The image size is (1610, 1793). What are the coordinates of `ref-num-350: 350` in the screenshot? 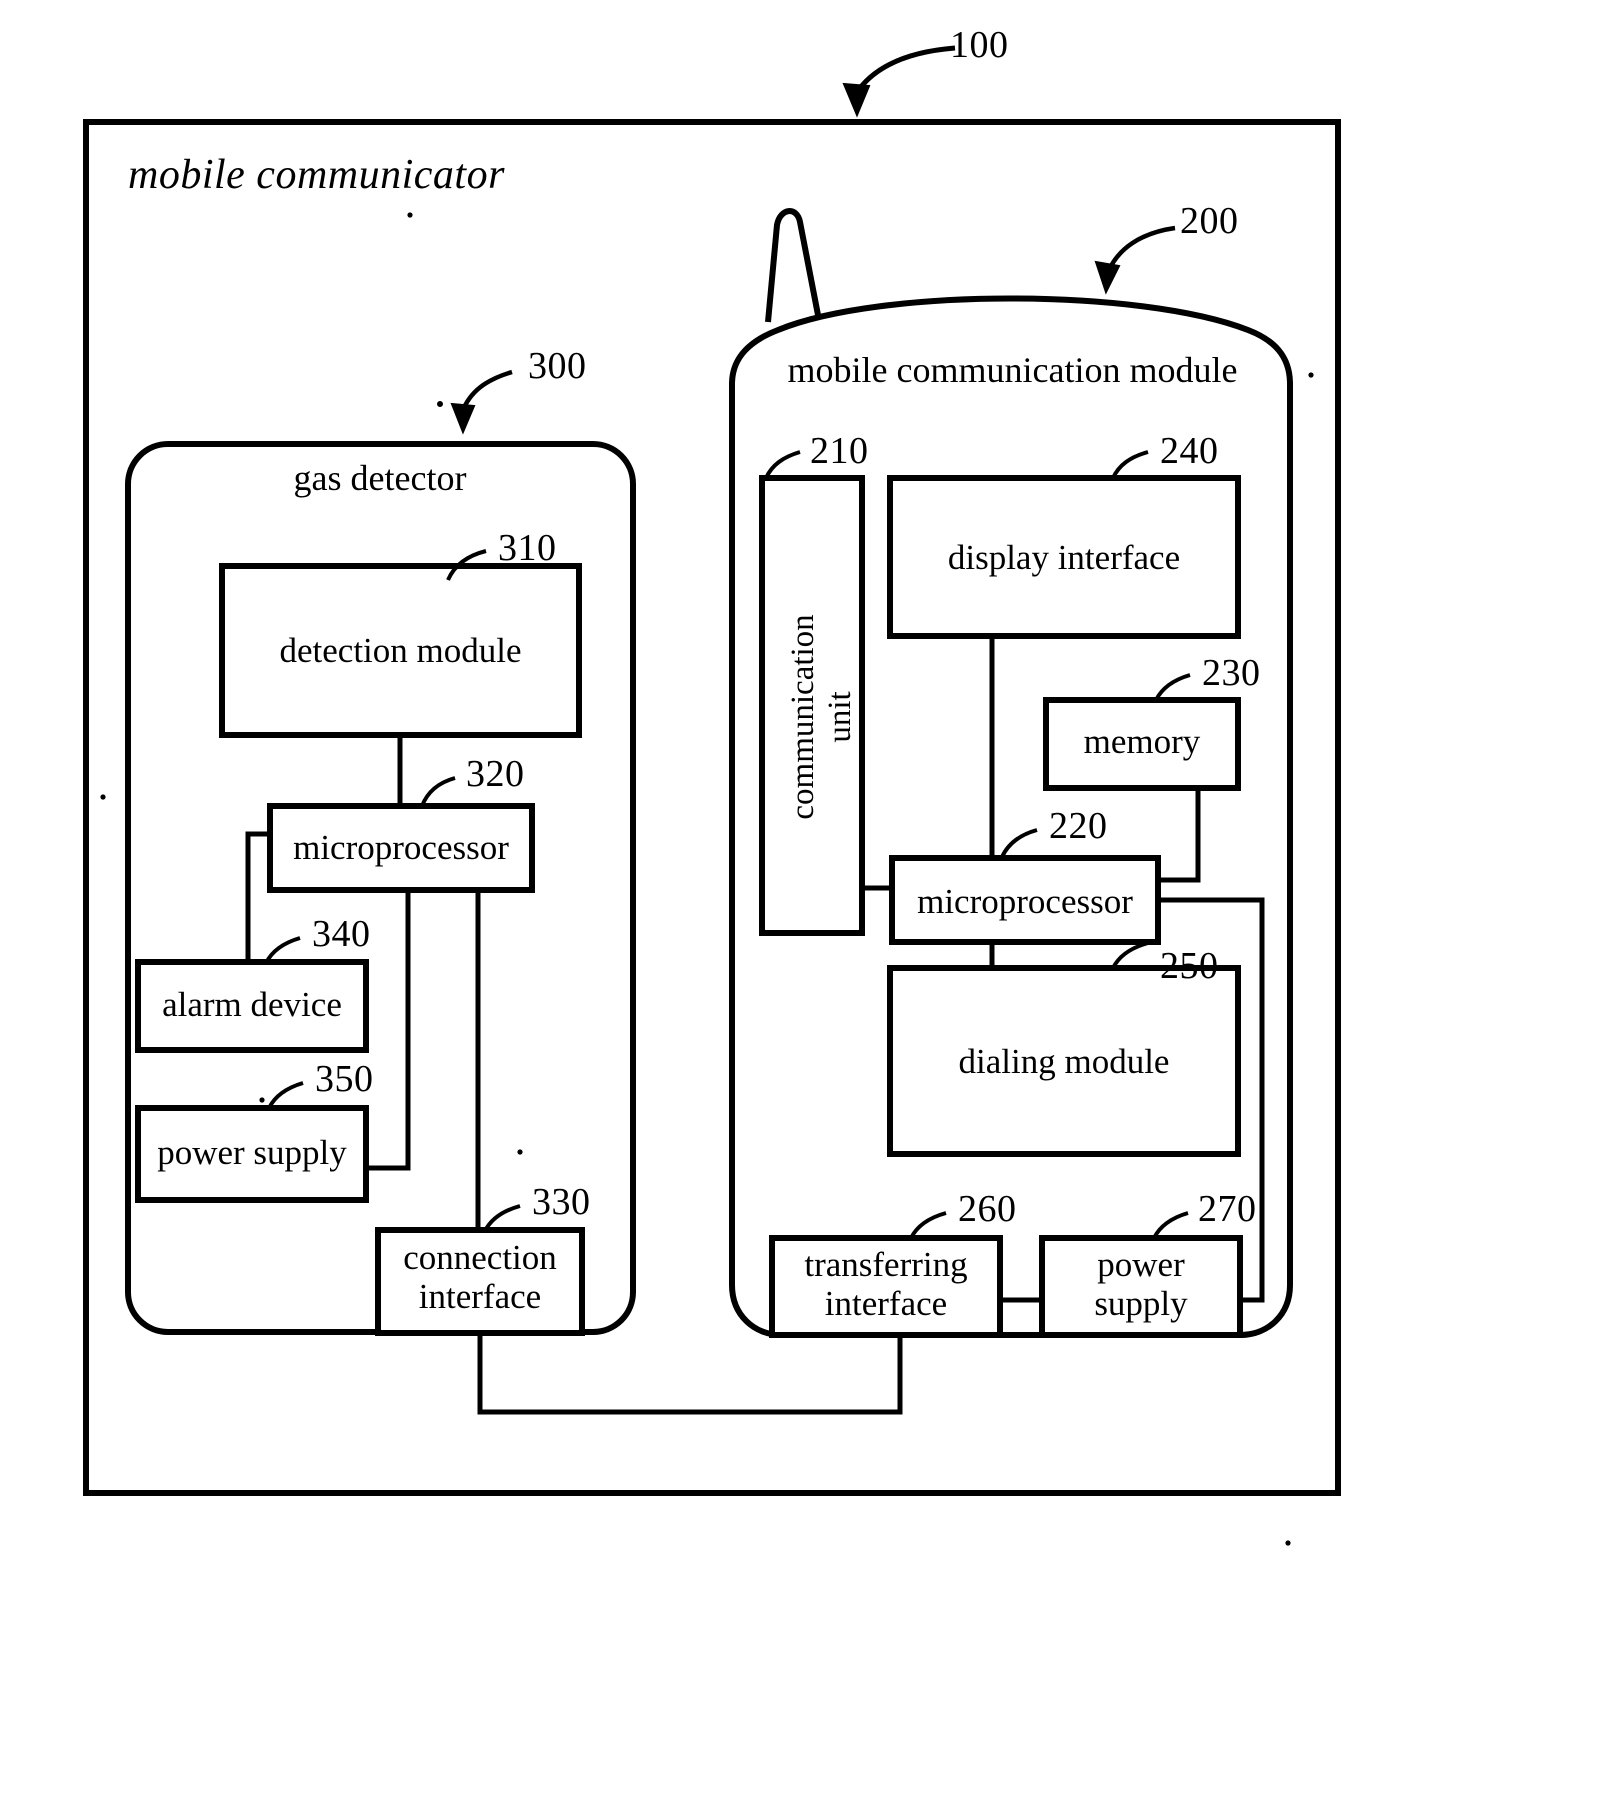 It's located at (344, 1079).